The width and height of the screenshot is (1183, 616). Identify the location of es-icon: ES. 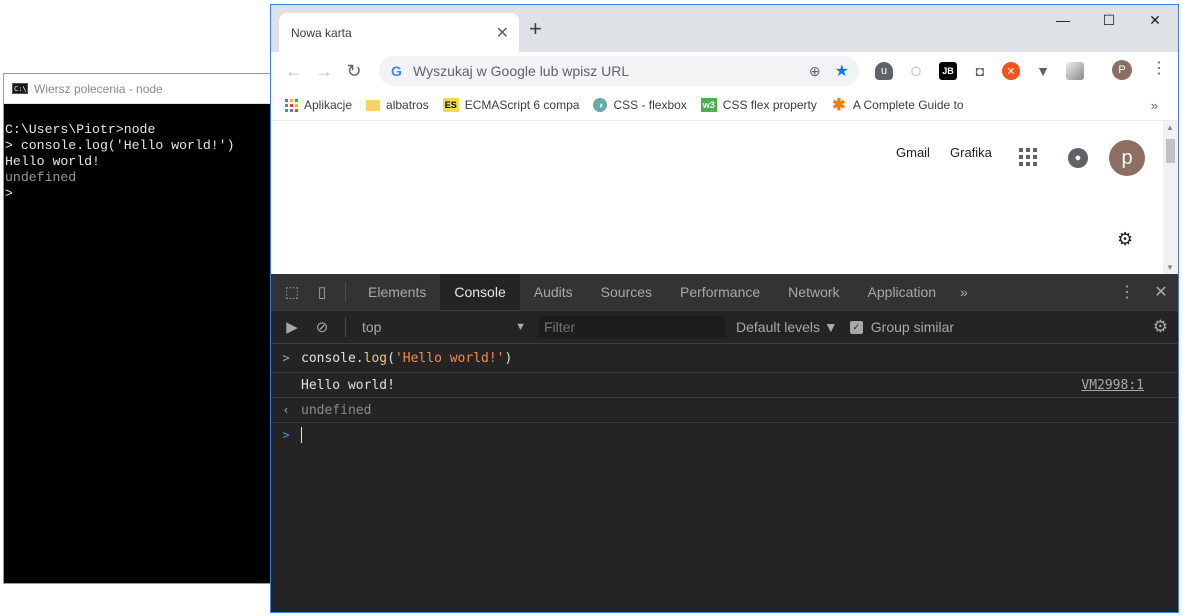
(450, 105).